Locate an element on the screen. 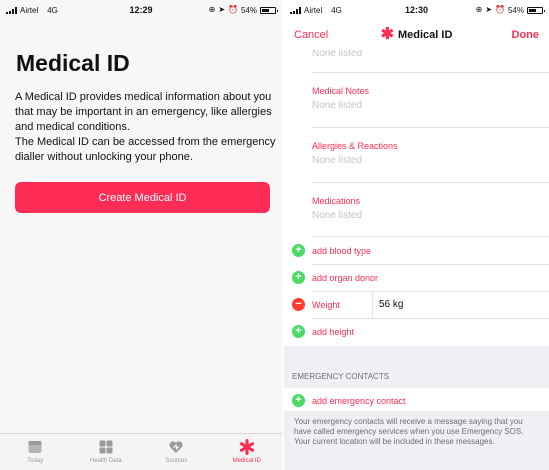 The width and height of the screenshot is (549, 470). section-separator is located at coordinates (416, 367).